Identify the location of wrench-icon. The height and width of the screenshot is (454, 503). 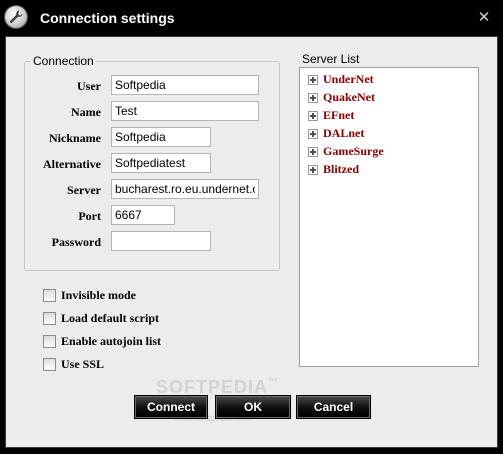
(16, 17).